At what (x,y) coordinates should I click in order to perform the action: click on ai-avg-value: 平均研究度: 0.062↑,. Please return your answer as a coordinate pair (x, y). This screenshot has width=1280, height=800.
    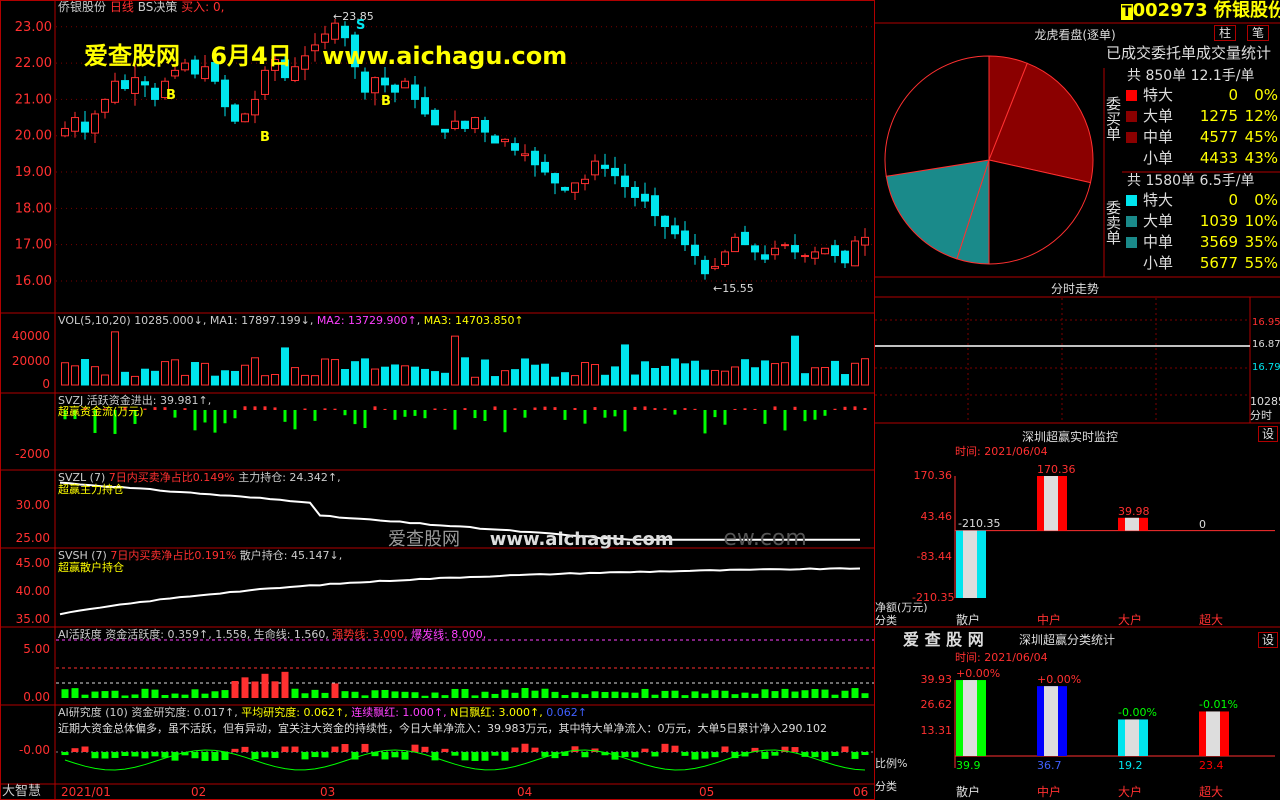
    Looking at the image, I should click on (294, 712).